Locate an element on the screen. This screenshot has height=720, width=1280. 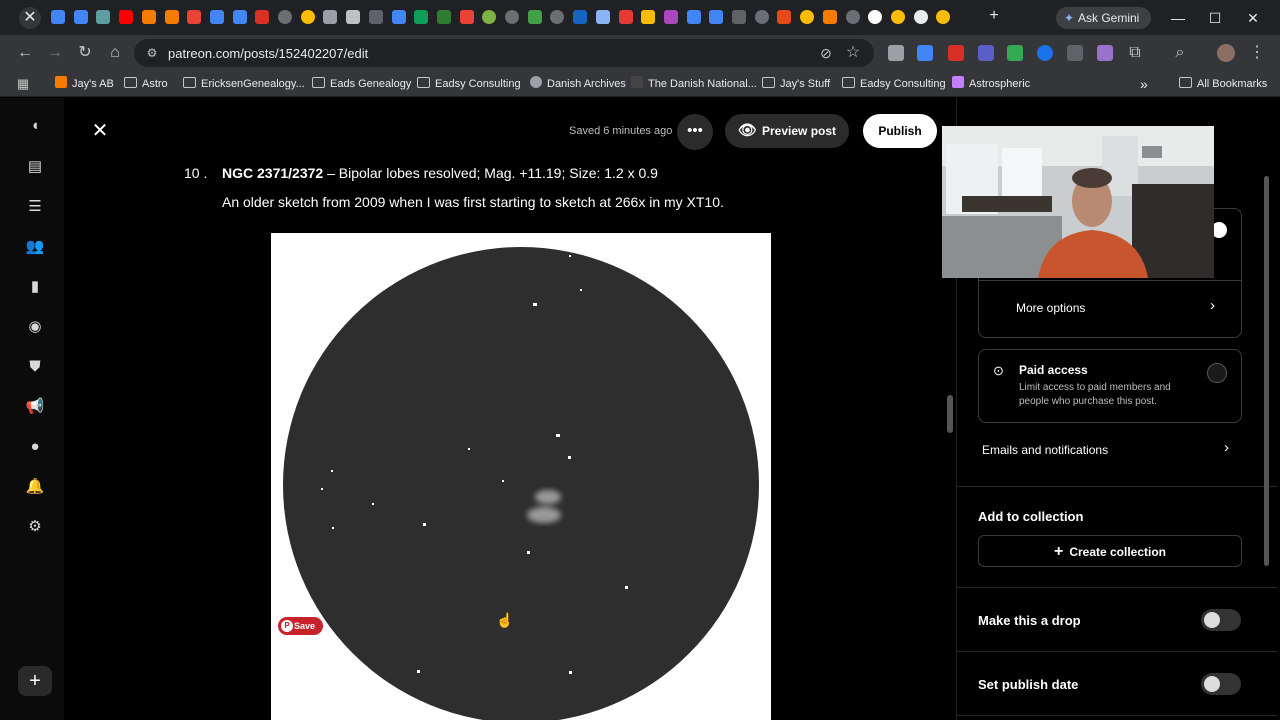
publish-button: Publish is located at coordinates (900, 131).